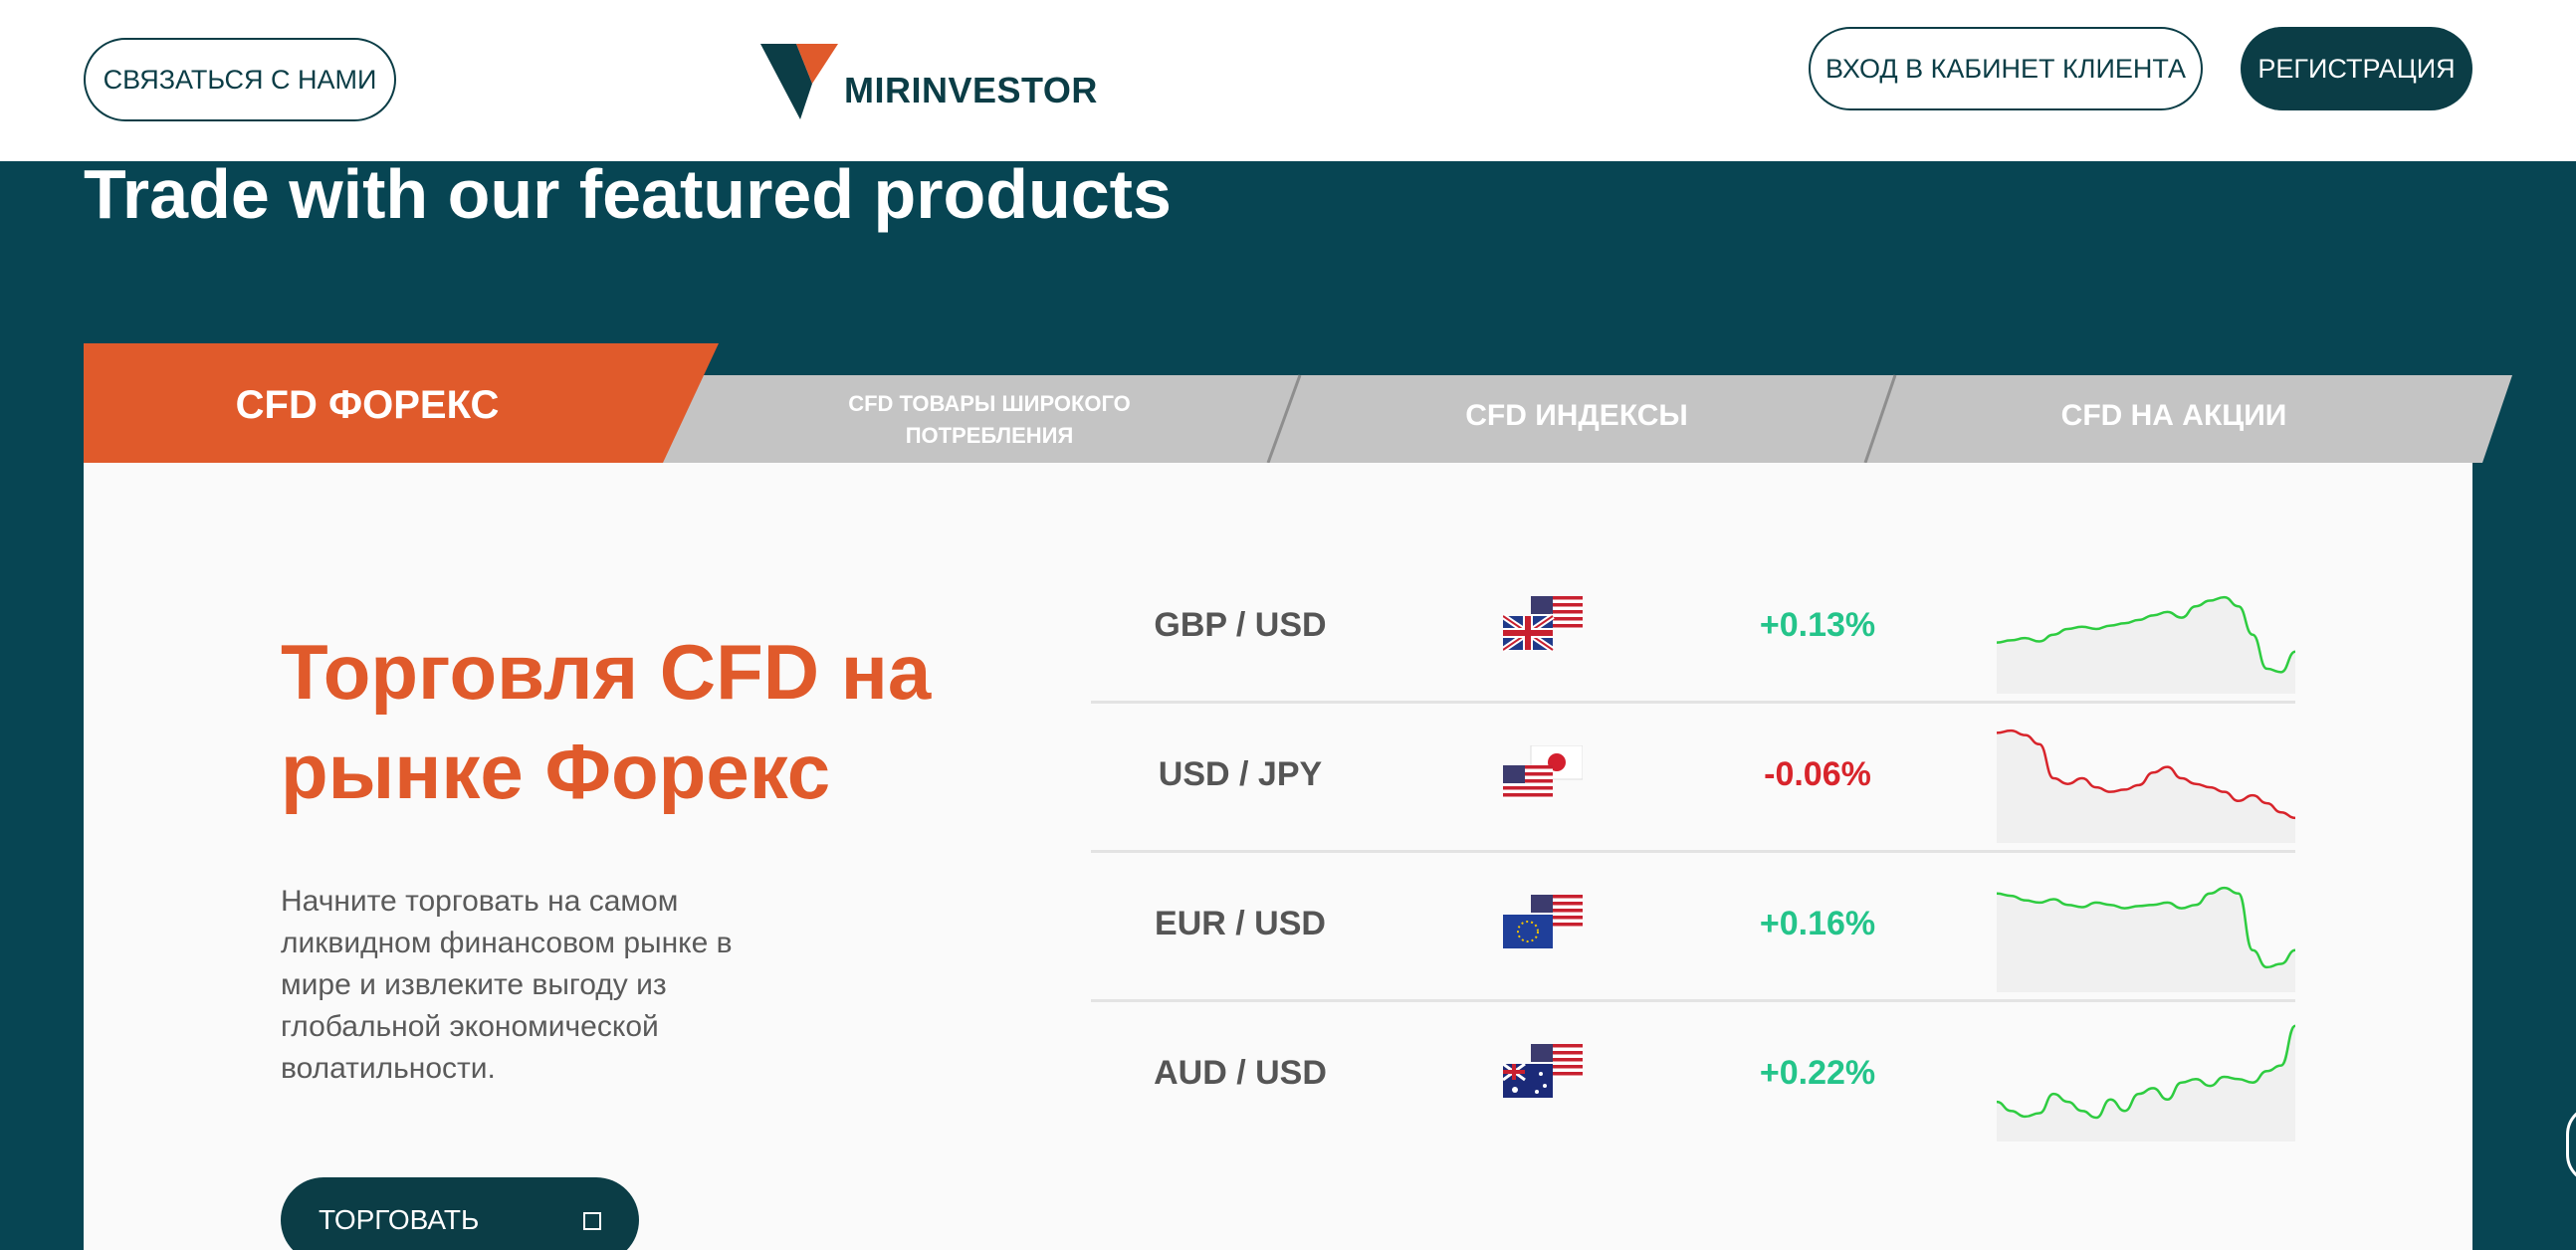 Image resolution: width=2576 pixels, height=1250 pixels. What do you see at coordinates (1817, 625) in the screenshot?
I see `price-change: +0.13%` at bounding box center [1817, 625].